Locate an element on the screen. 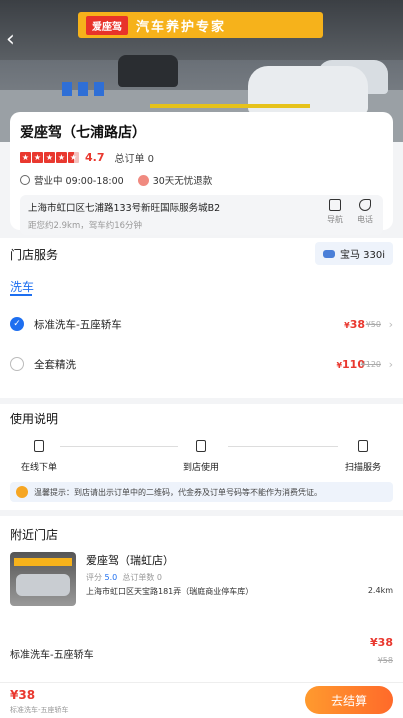 Image resolution: width=403 pixels, height=718 pixels. qr-code-icon is located at coordinates (363, 446).